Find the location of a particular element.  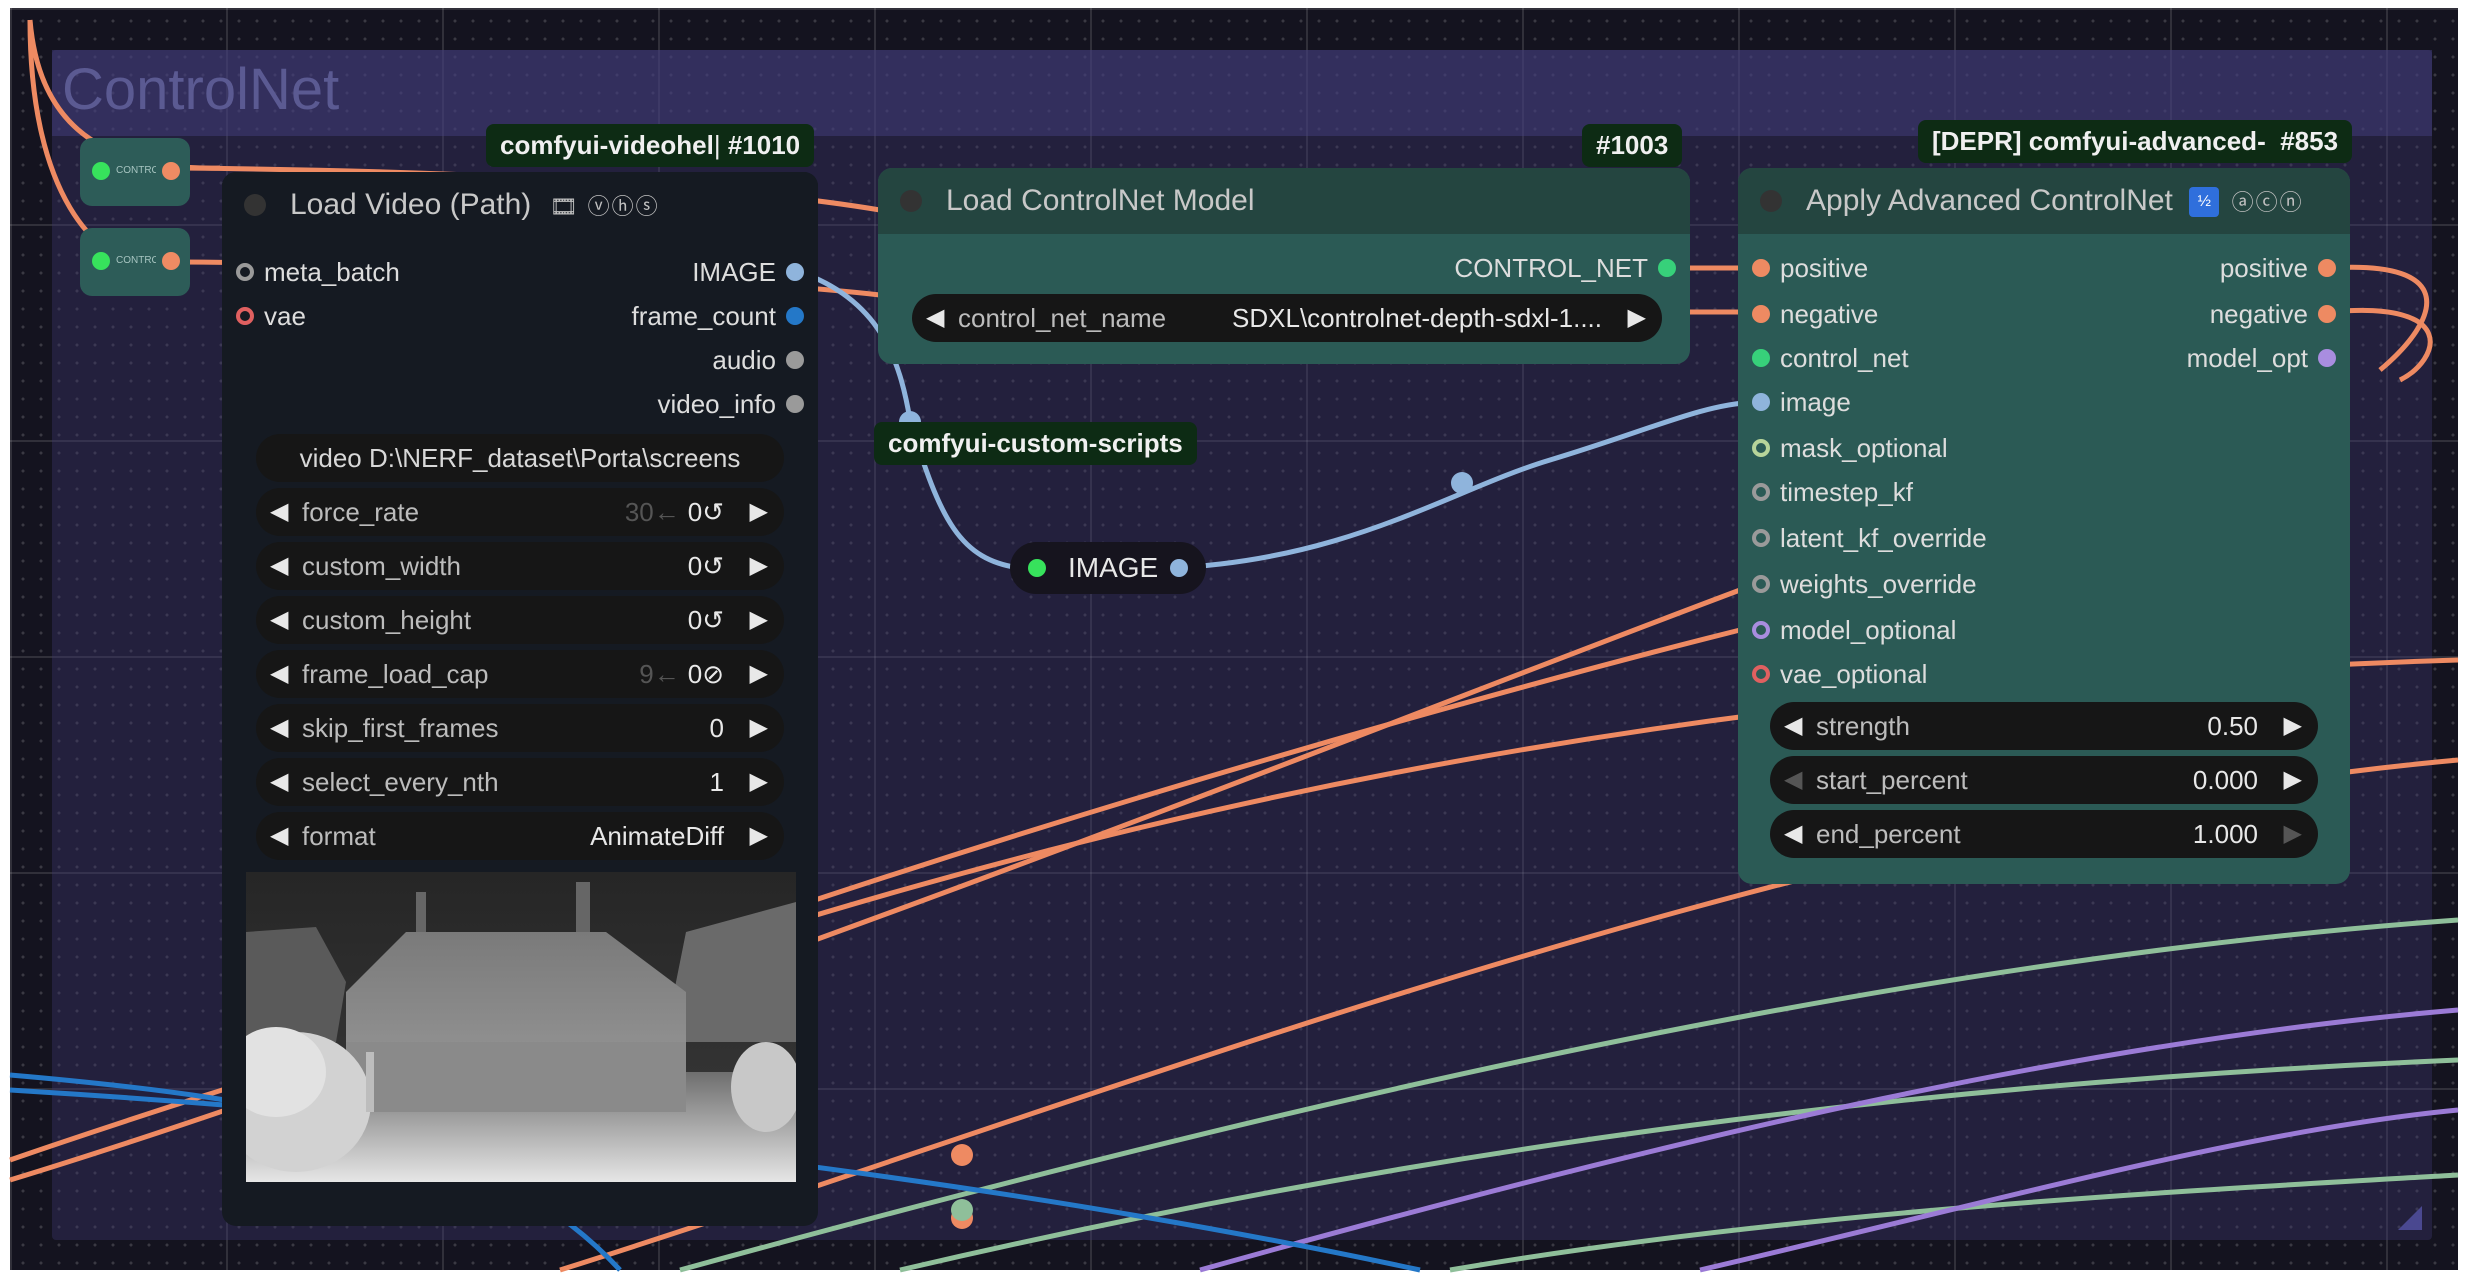

input-negative: negative is located at coordinates (1815, 314).